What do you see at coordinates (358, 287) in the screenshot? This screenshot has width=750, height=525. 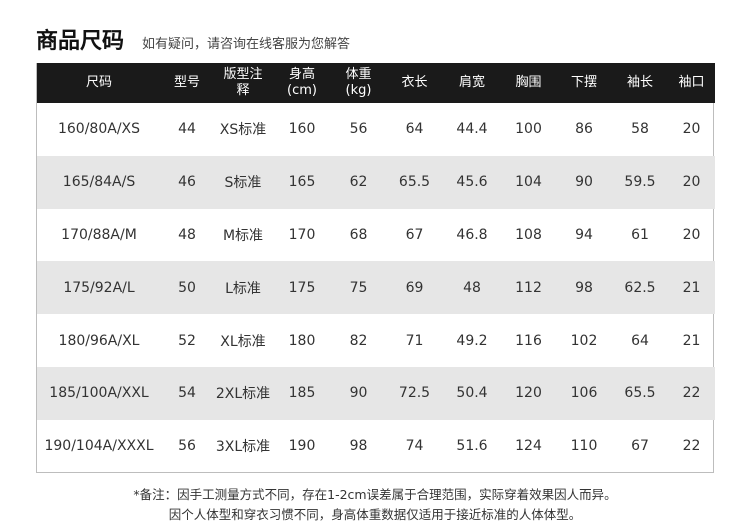 I see `table-cell: 75` at bounding box center [358, 287].